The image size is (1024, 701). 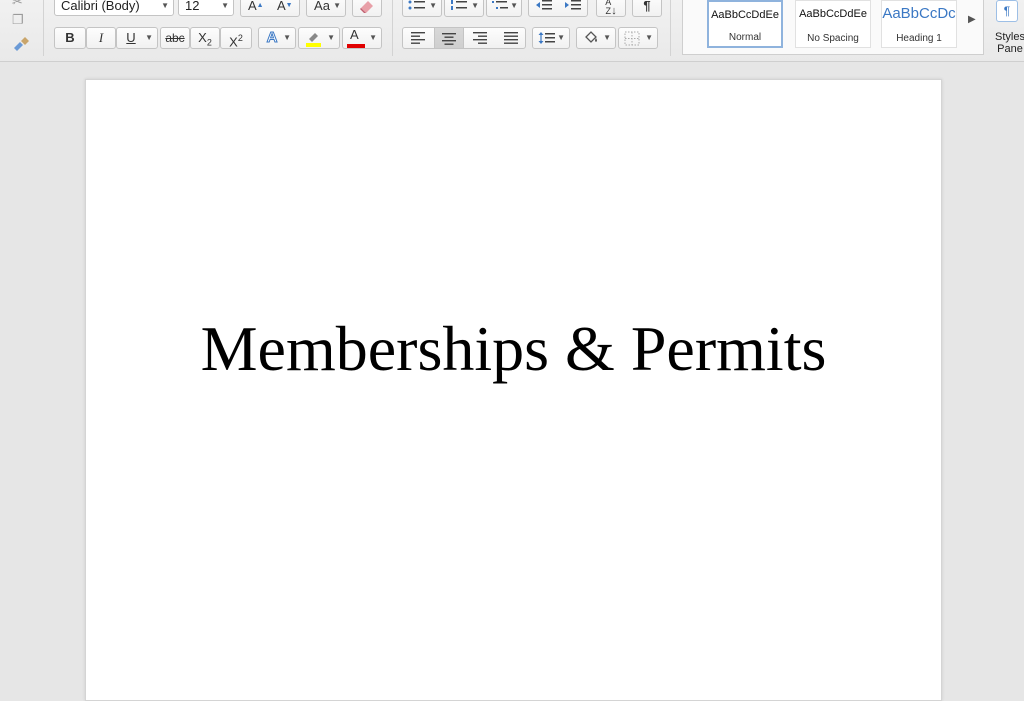 I want to click on clear-formatting-button, so click(x=367, y=8).